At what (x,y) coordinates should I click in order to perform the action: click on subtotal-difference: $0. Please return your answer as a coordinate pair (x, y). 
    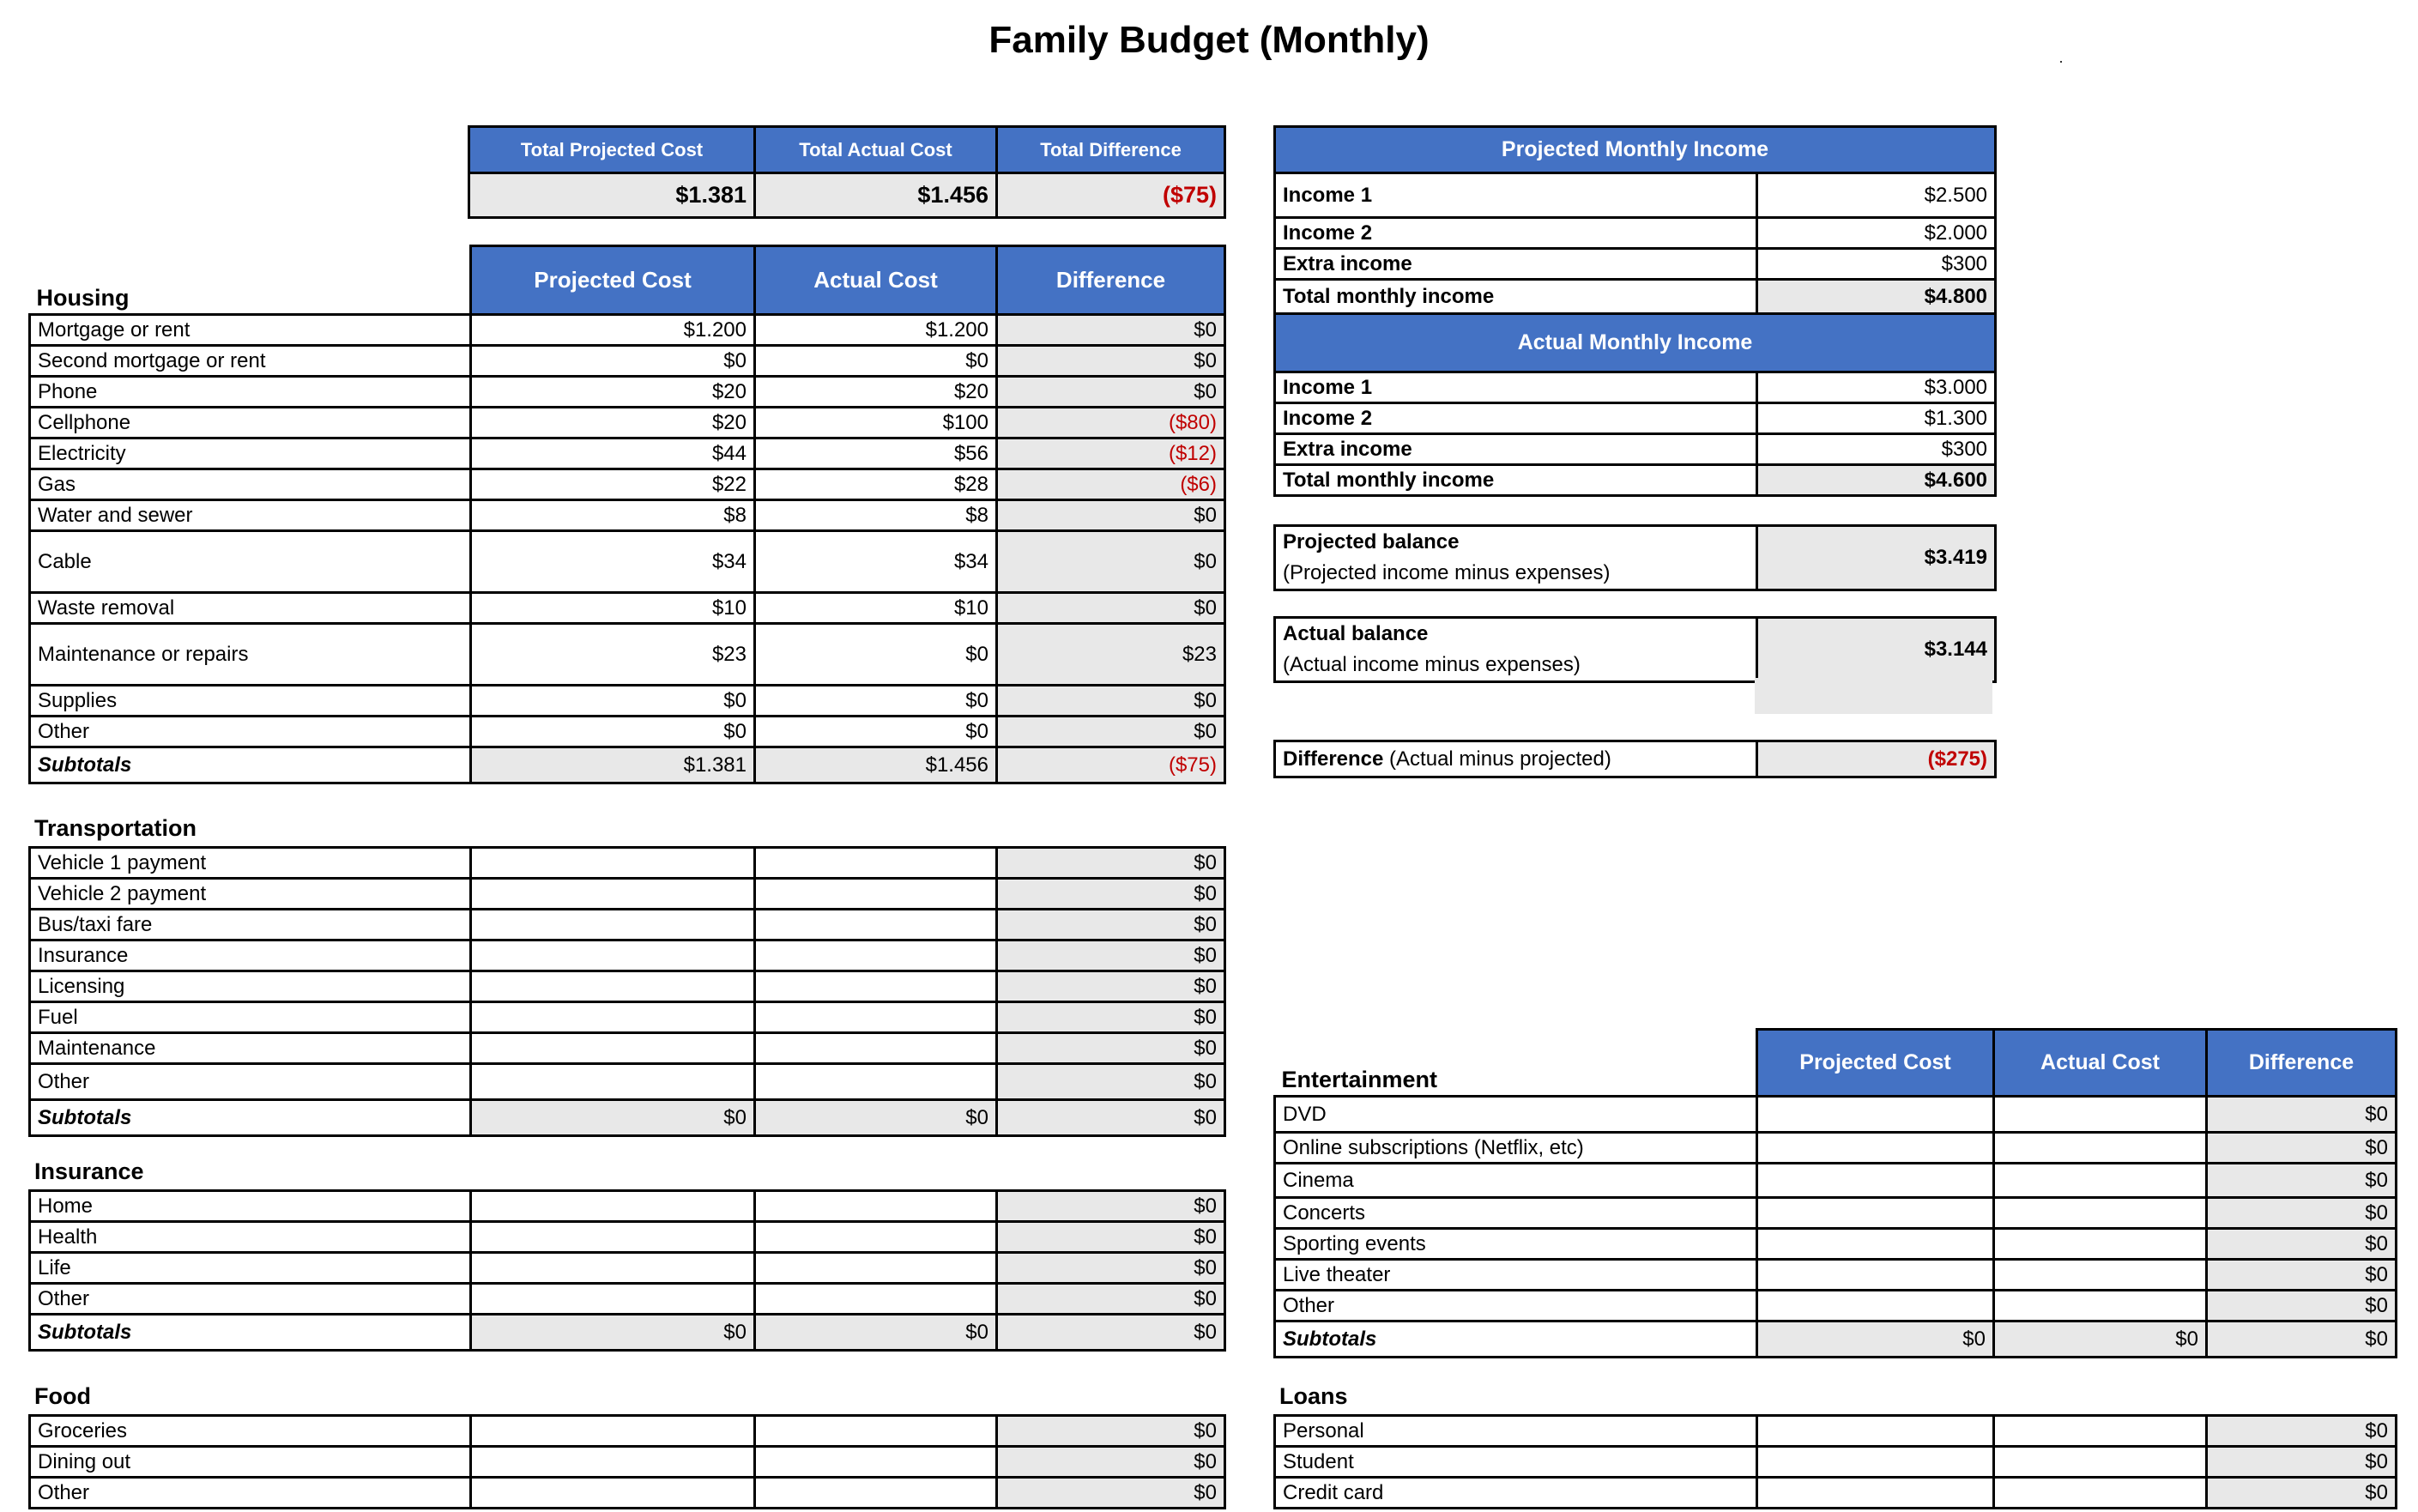
    Looking at the image, I should click on (1110, 1332).